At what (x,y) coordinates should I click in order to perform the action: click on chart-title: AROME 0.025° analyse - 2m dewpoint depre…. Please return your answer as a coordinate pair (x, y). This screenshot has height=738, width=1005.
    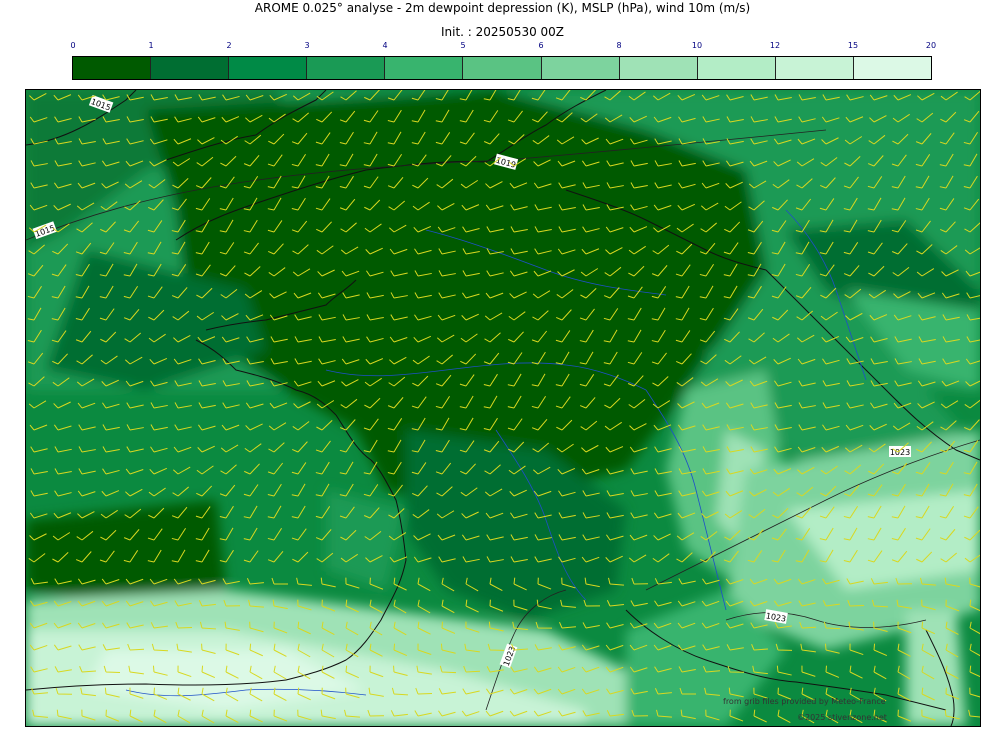
    Looking at the image, I should click on (502, 8).